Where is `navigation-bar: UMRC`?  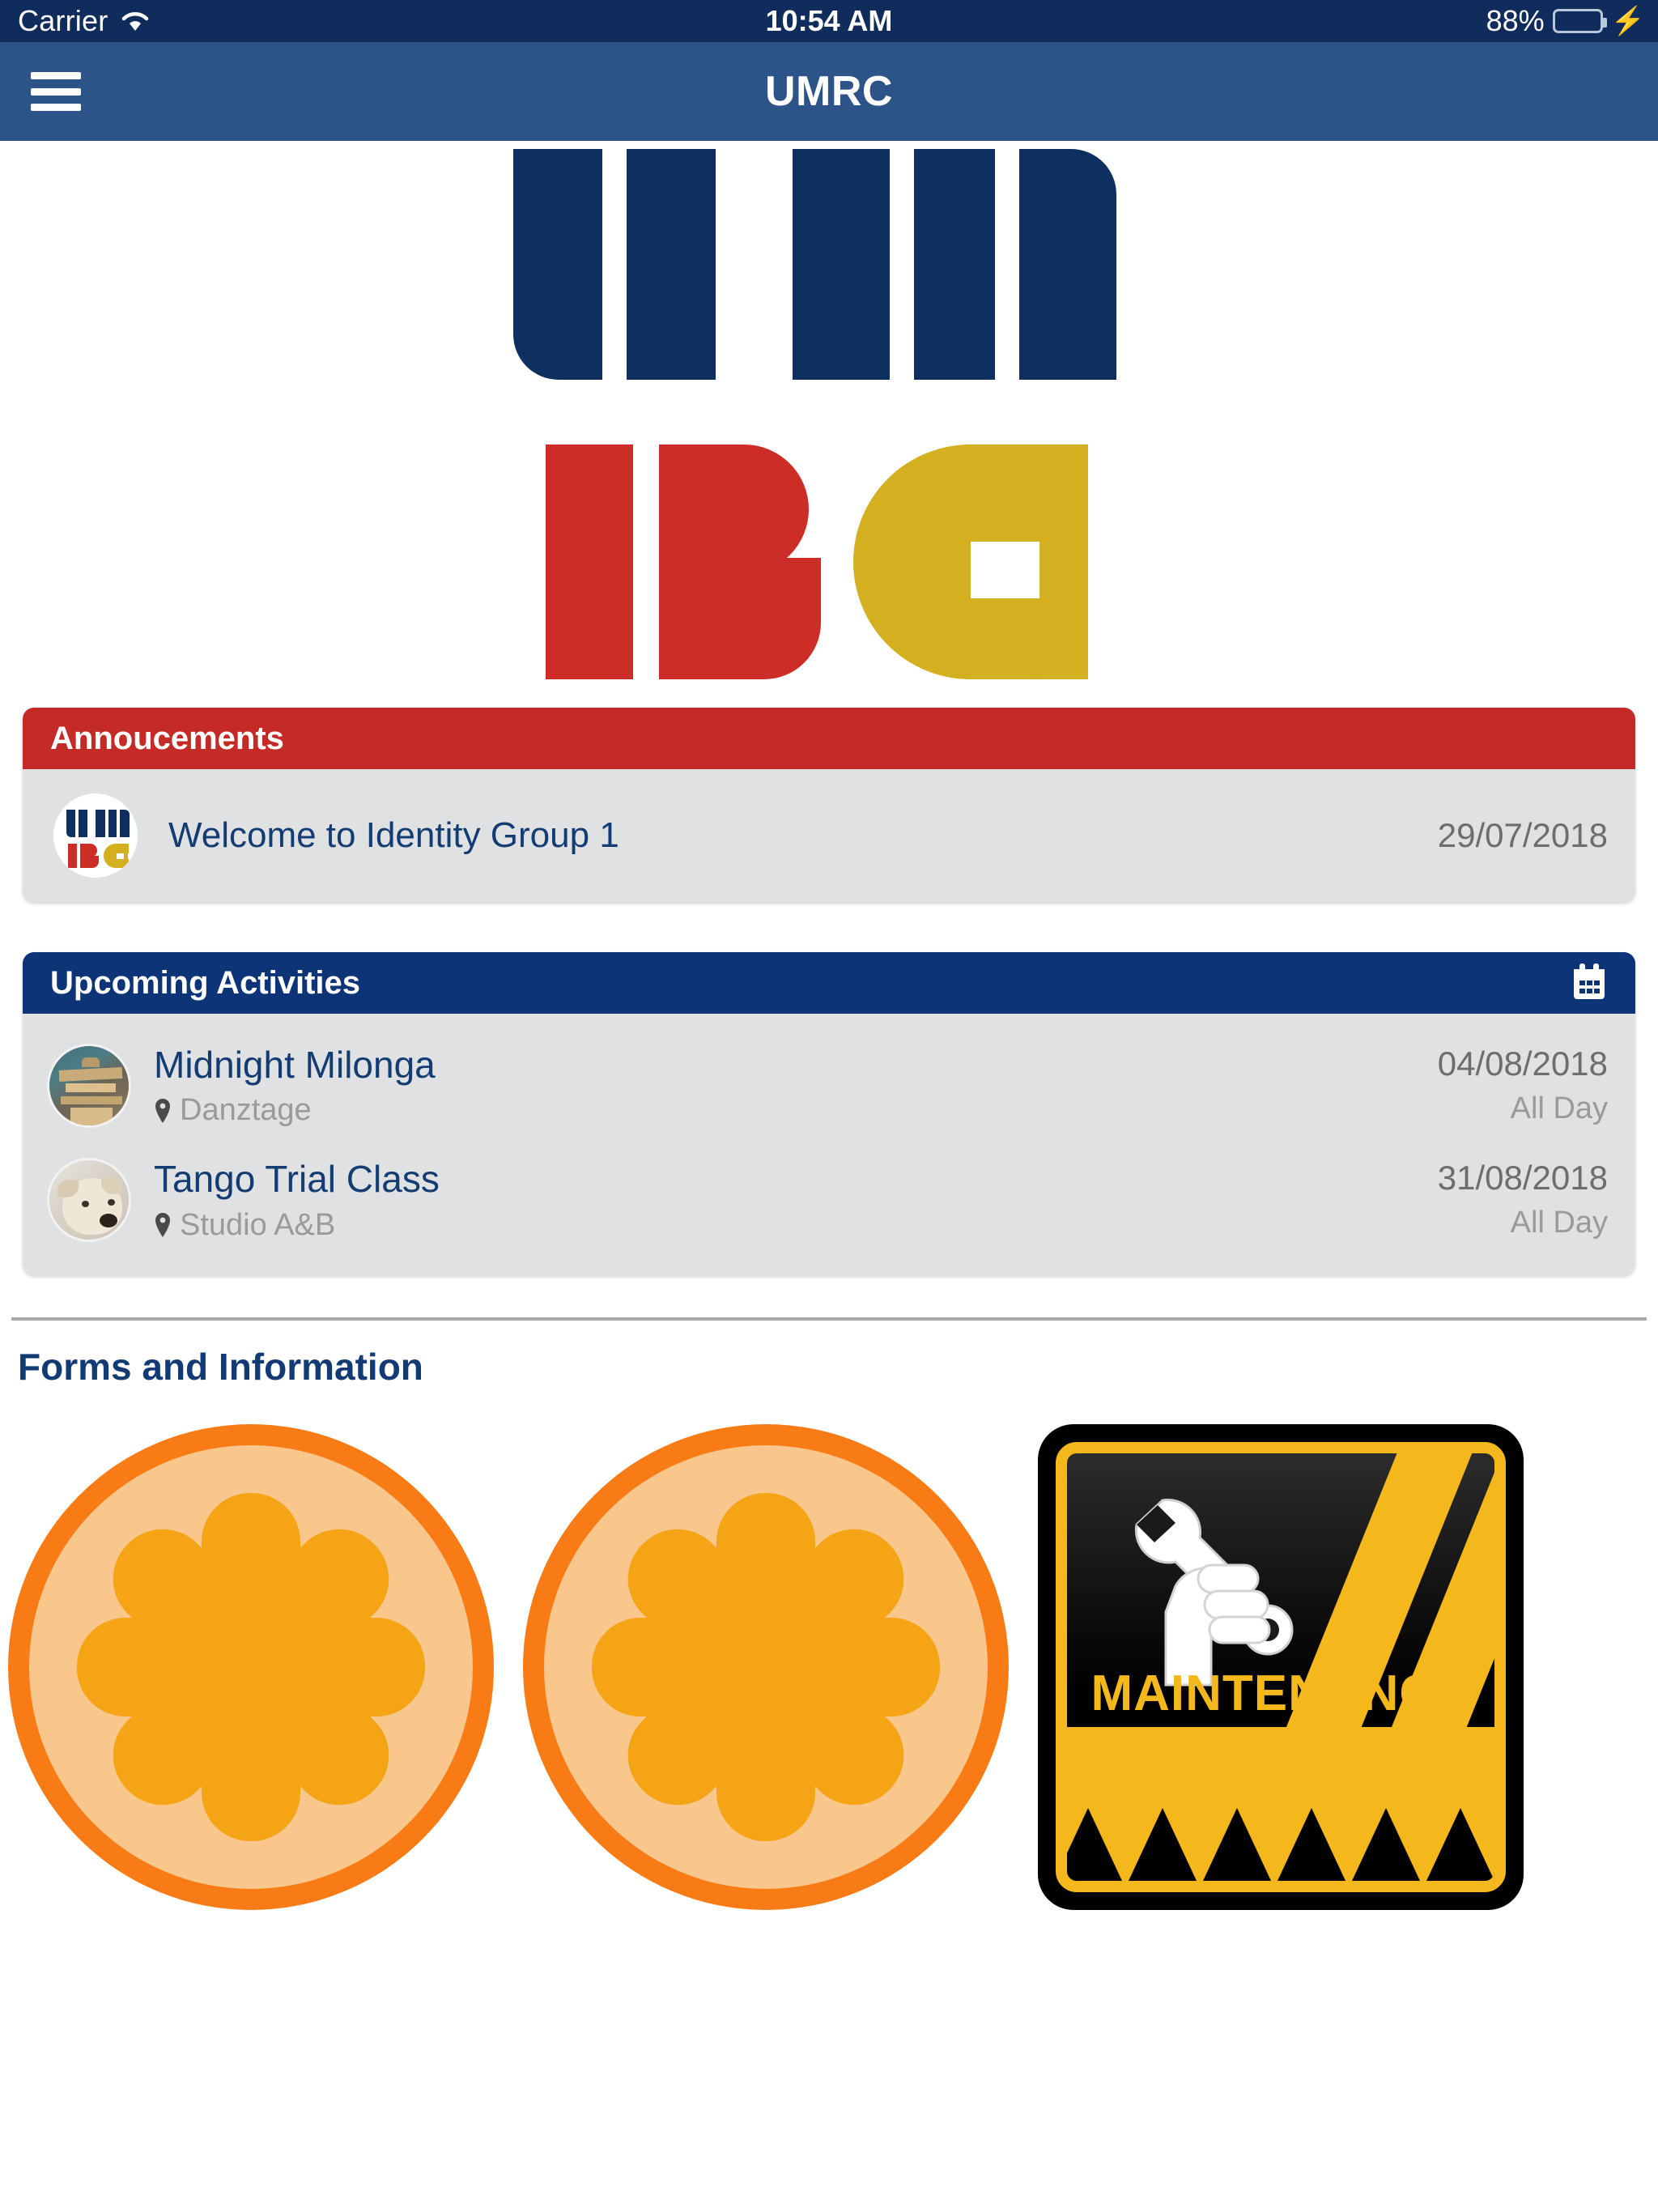 navigation-bar: UMRC is located at coordinates (829, 92).